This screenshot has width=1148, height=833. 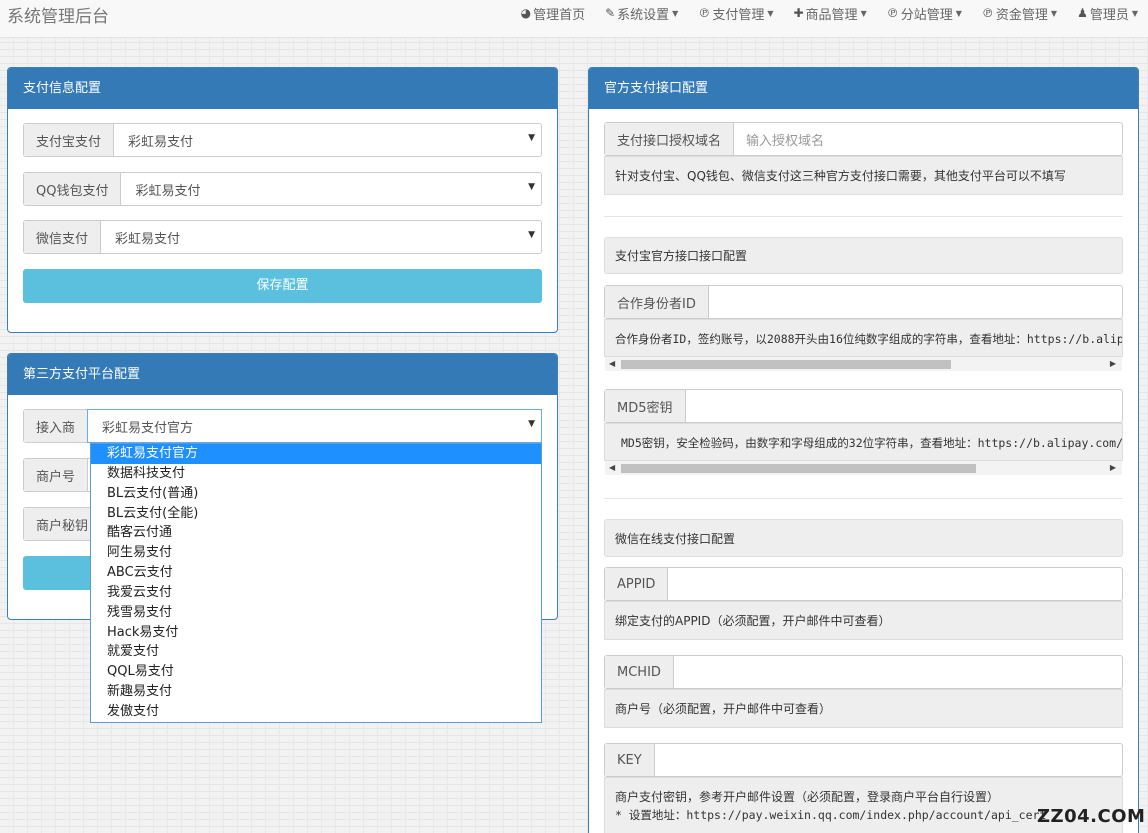 What do you see at coordinates (314, 426) in the screenshot?
I see `provider-select: 彩虹易支付官方 ▼` at bounding box center [314, 426].